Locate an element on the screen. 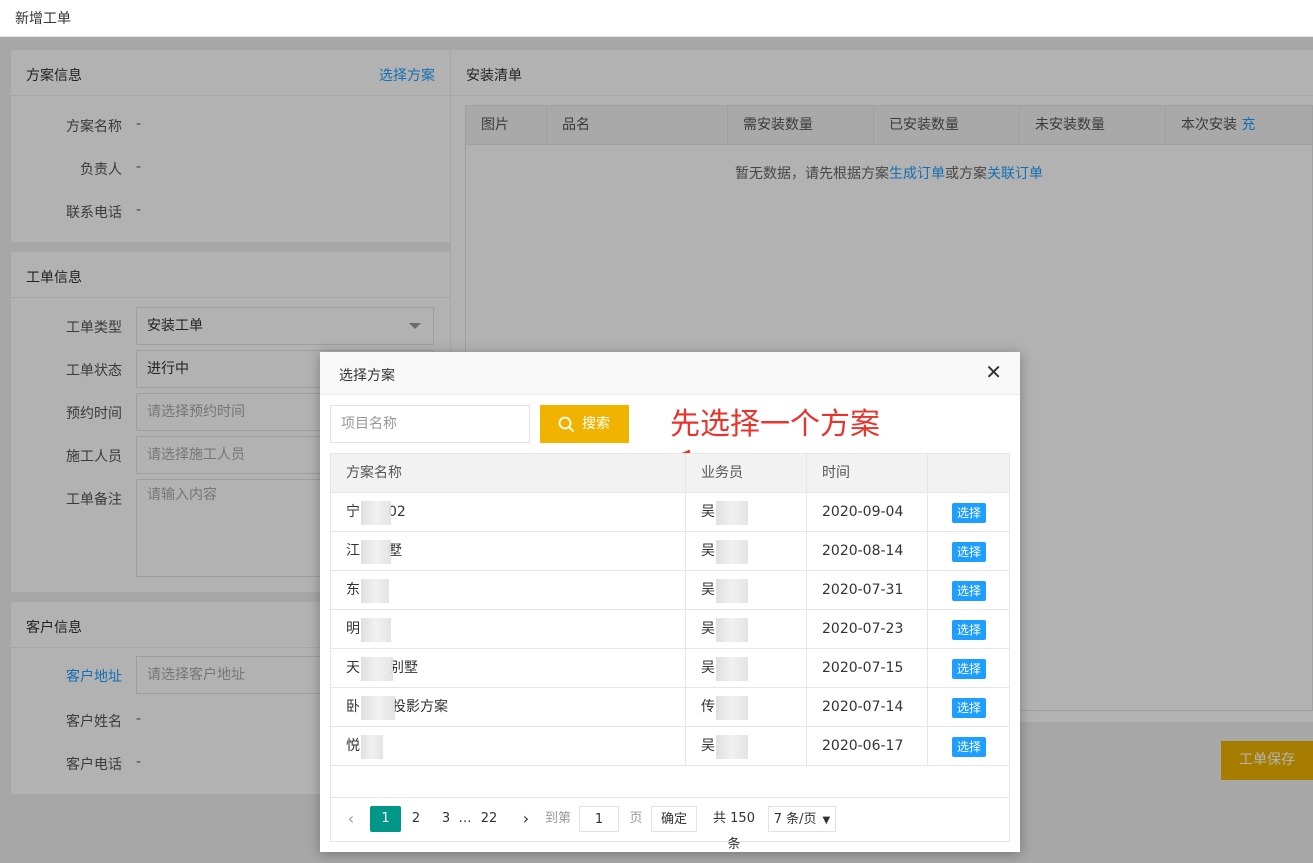 This screenshot has width=1313, height=863. prev-page-icon: ‹ is located at coordinates (351, 819).